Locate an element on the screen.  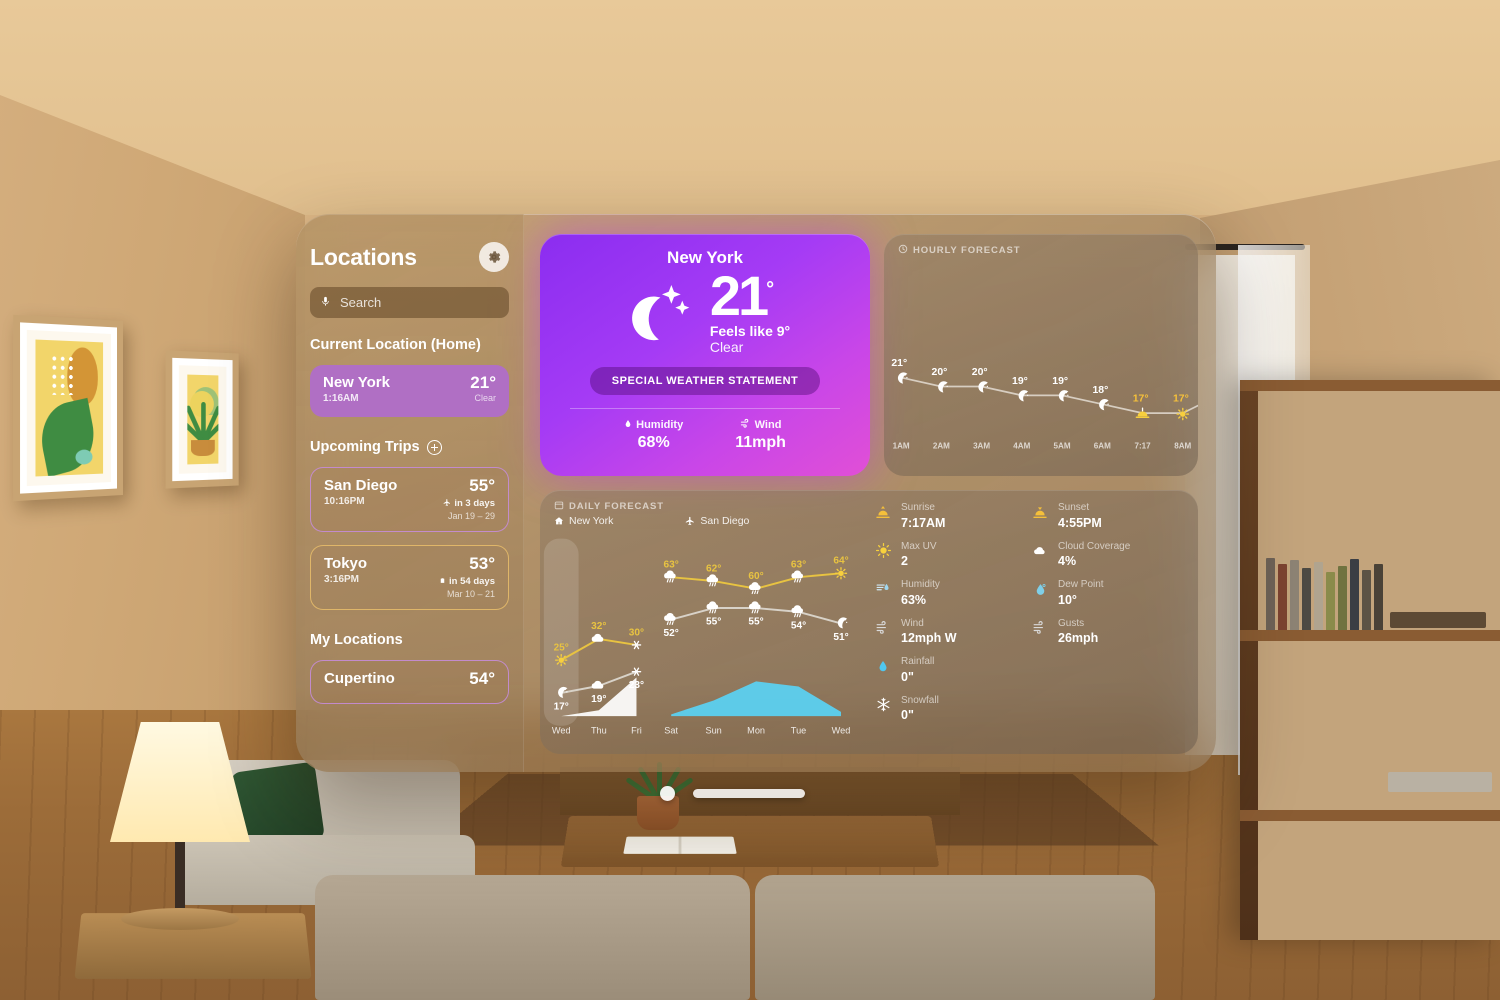
section-current-location: Current Location (Home) is located at coordinates (409, 345).